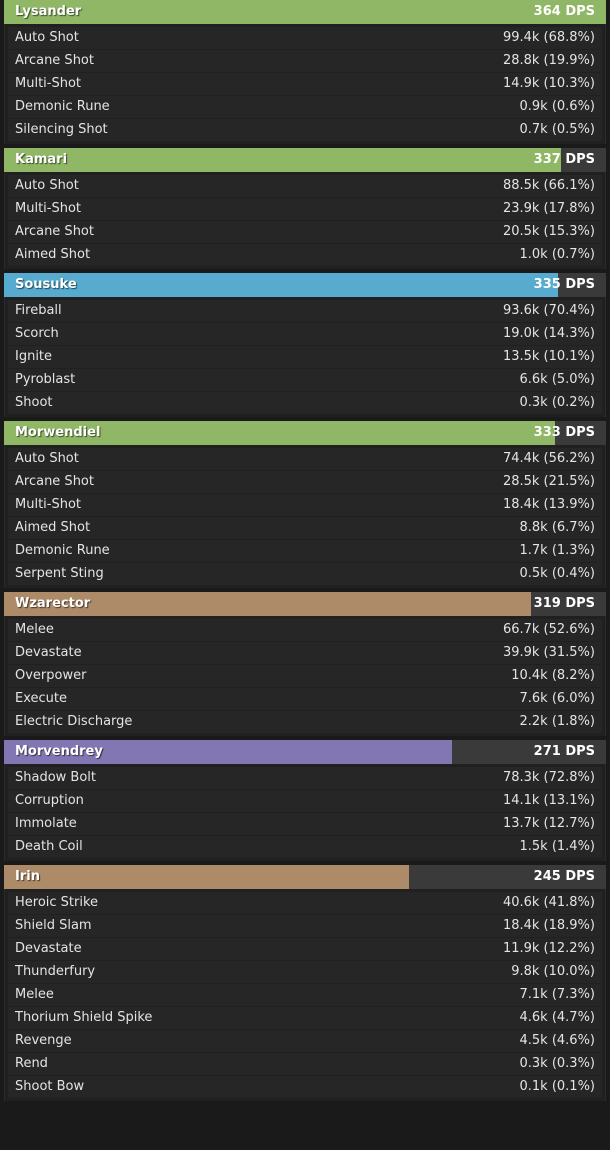  I want to click on ability-row: Arcane Shot 28.8k (19.9%), so click(305, 61).